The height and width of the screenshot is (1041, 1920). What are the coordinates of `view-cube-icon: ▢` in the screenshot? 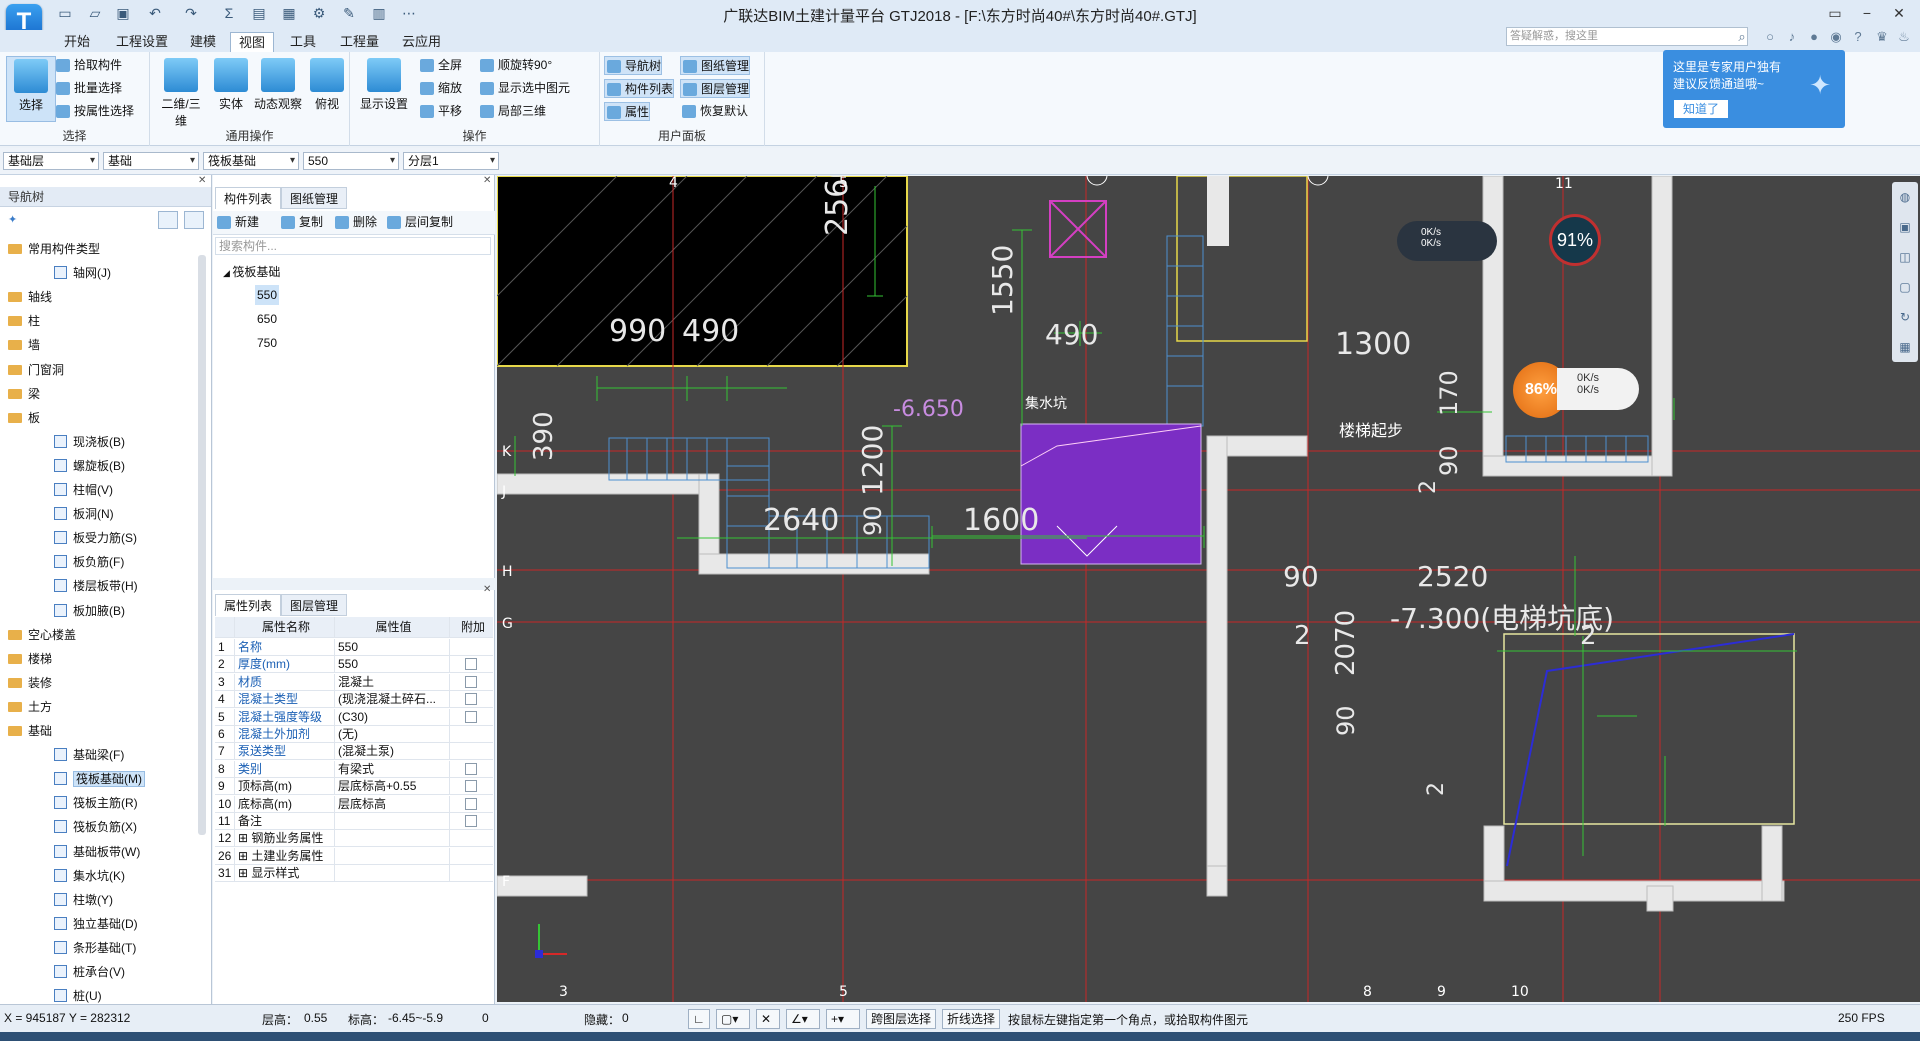 It's located at (1905, 287).